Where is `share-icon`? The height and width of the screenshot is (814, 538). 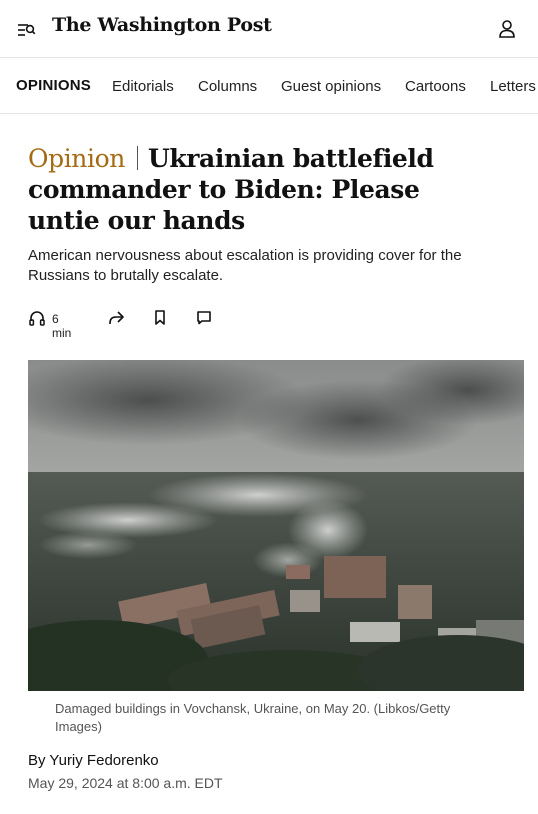 share-icon is located at coordinates (116, 320).